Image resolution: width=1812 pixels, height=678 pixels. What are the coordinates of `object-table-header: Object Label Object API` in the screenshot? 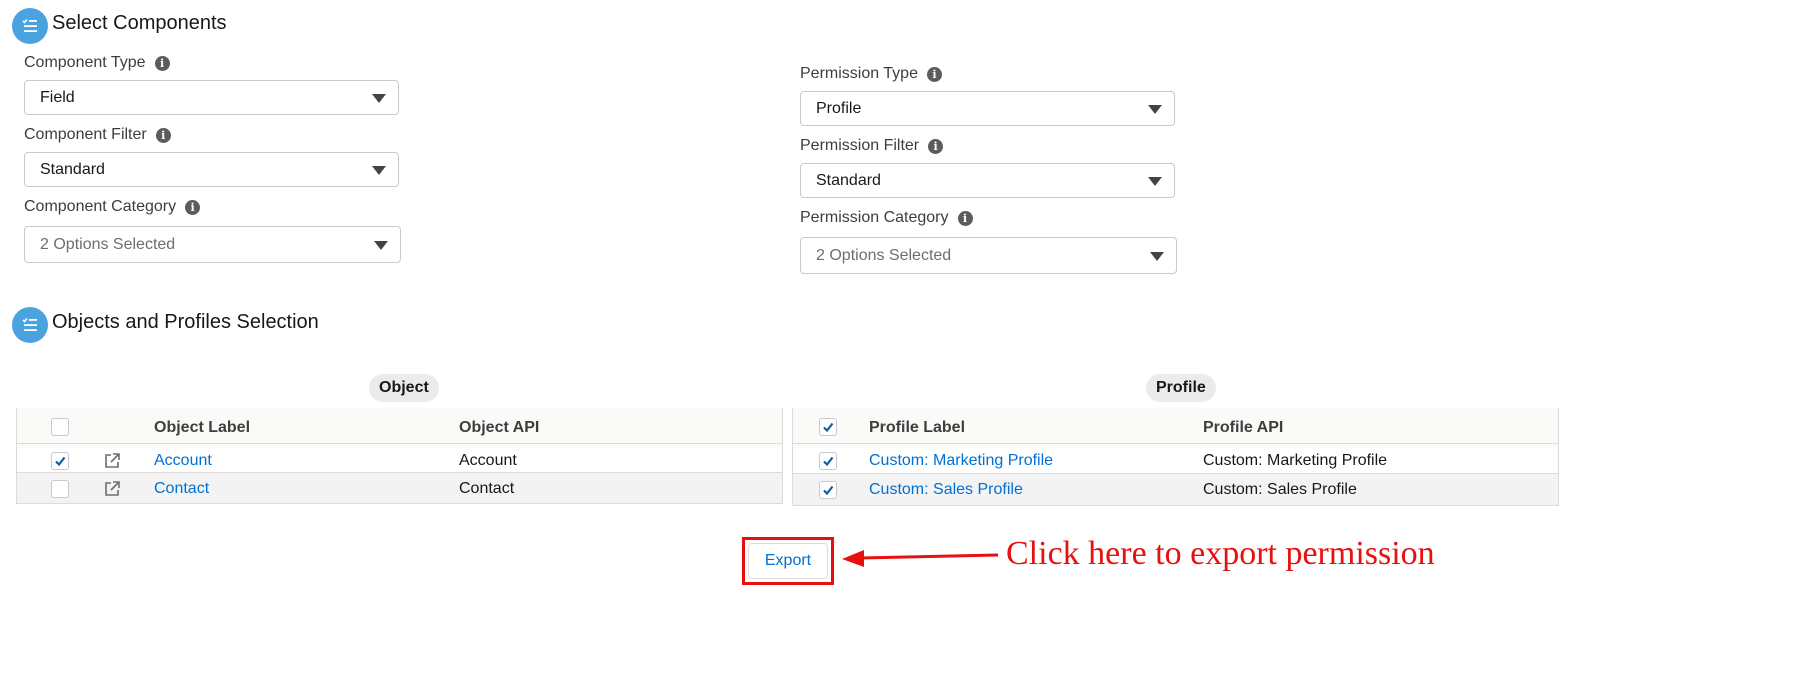 It's located at (399, 428).